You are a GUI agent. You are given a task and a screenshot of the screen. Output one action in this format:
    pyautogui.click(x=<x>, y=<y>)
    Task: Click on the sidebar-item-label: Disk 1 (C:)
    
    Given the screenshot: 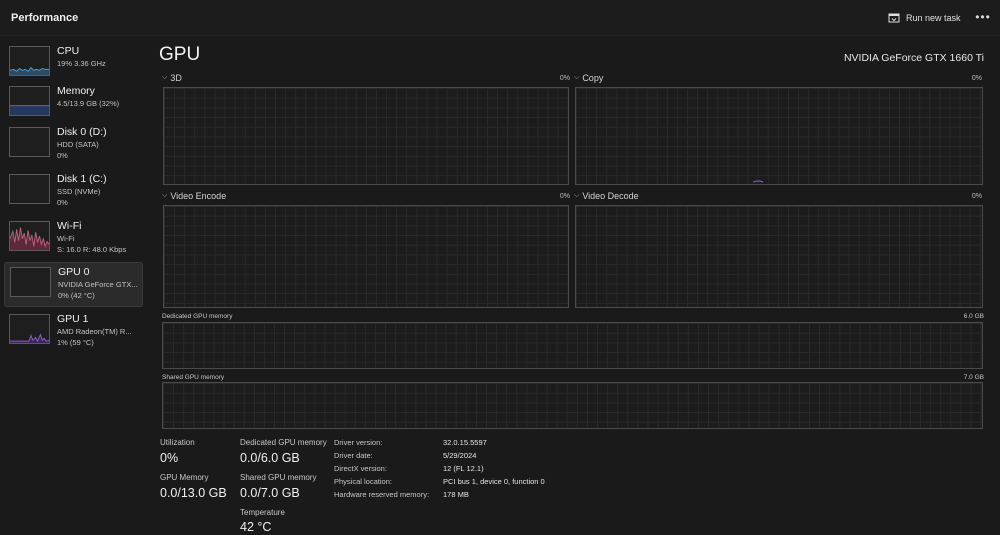 What is the action you would take?
    pyautogui.click(x=82, y=179)
    